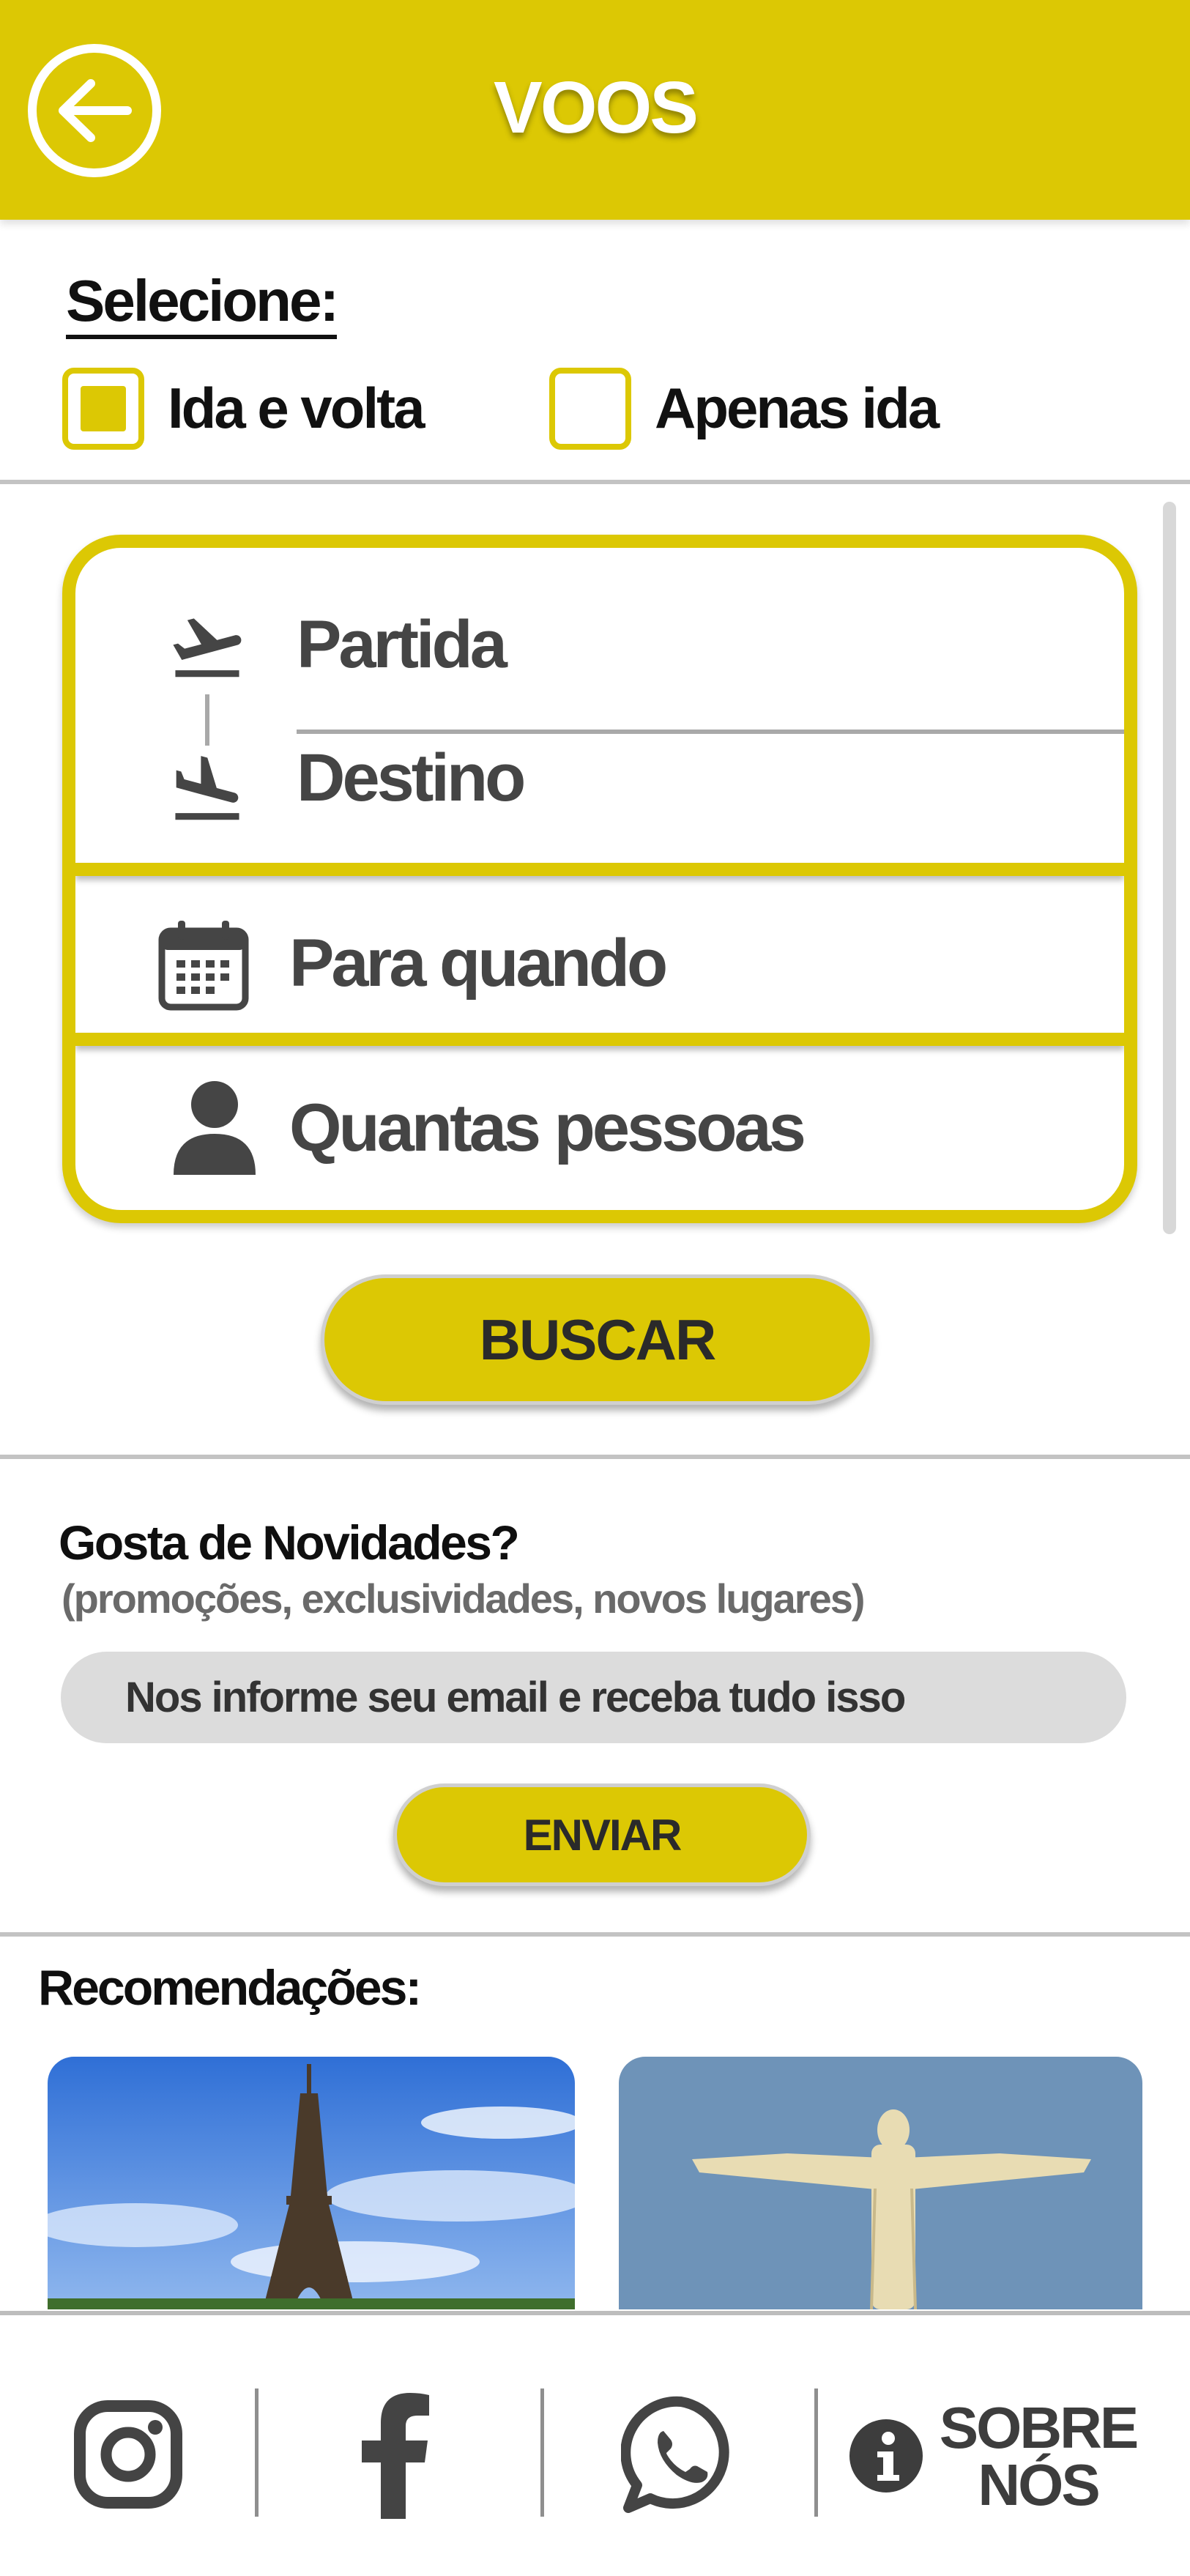  What do you see at coordinates (1039, 2427) in the screenshot?
I see `about-us-line1: SOBRE` at bounding box center [1039, 2427].